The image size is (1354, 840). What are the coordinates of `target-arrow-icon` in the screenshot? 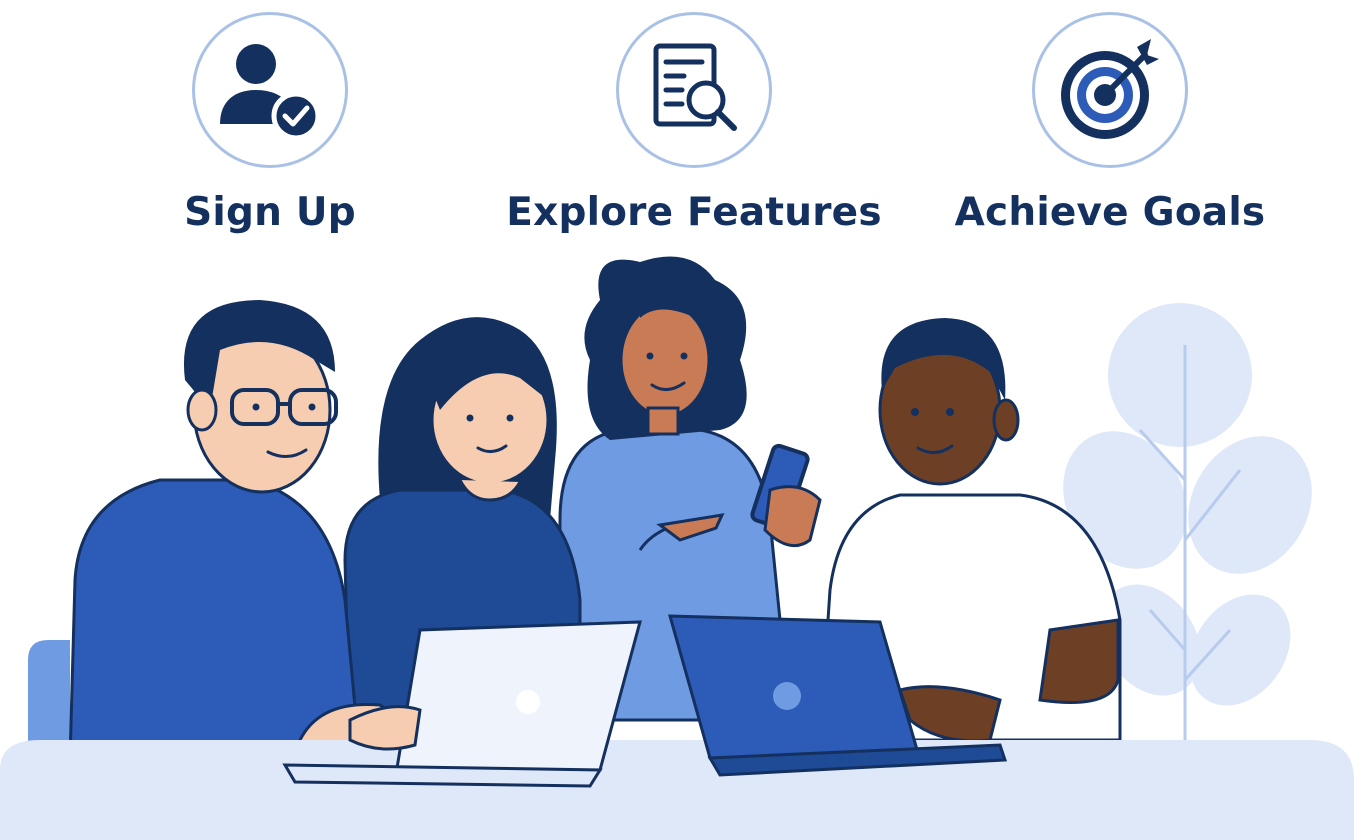 It's located at (1110, 89).